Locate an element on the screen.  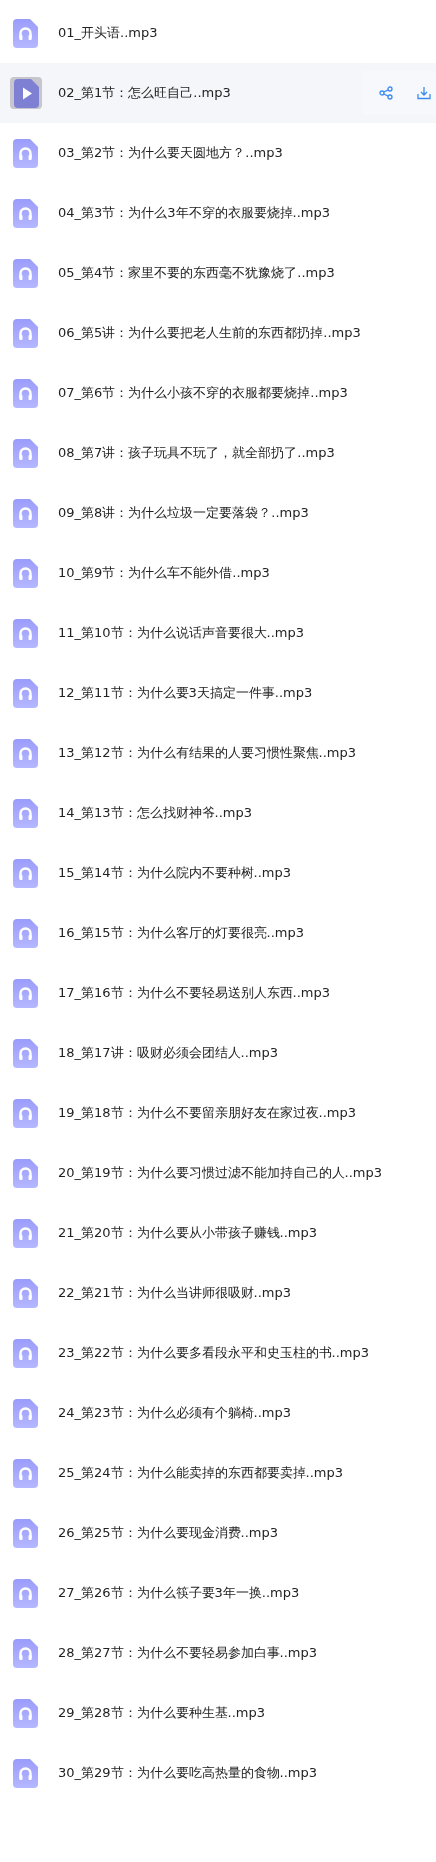
file-row: 22_第21节：为什么当讲师很吸财..mp3 is located at coordinates (218, 1293).